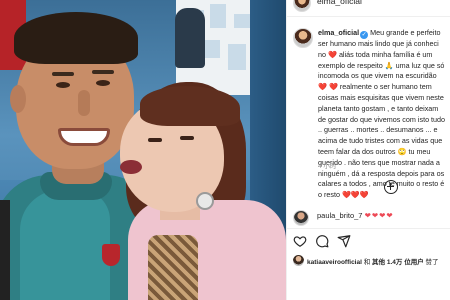 This screenshot has height=300, width=450. What do you see at coordinates (103, 72) in the screenshot?
I see `man-brow-right` at bounding box center [103, 72].